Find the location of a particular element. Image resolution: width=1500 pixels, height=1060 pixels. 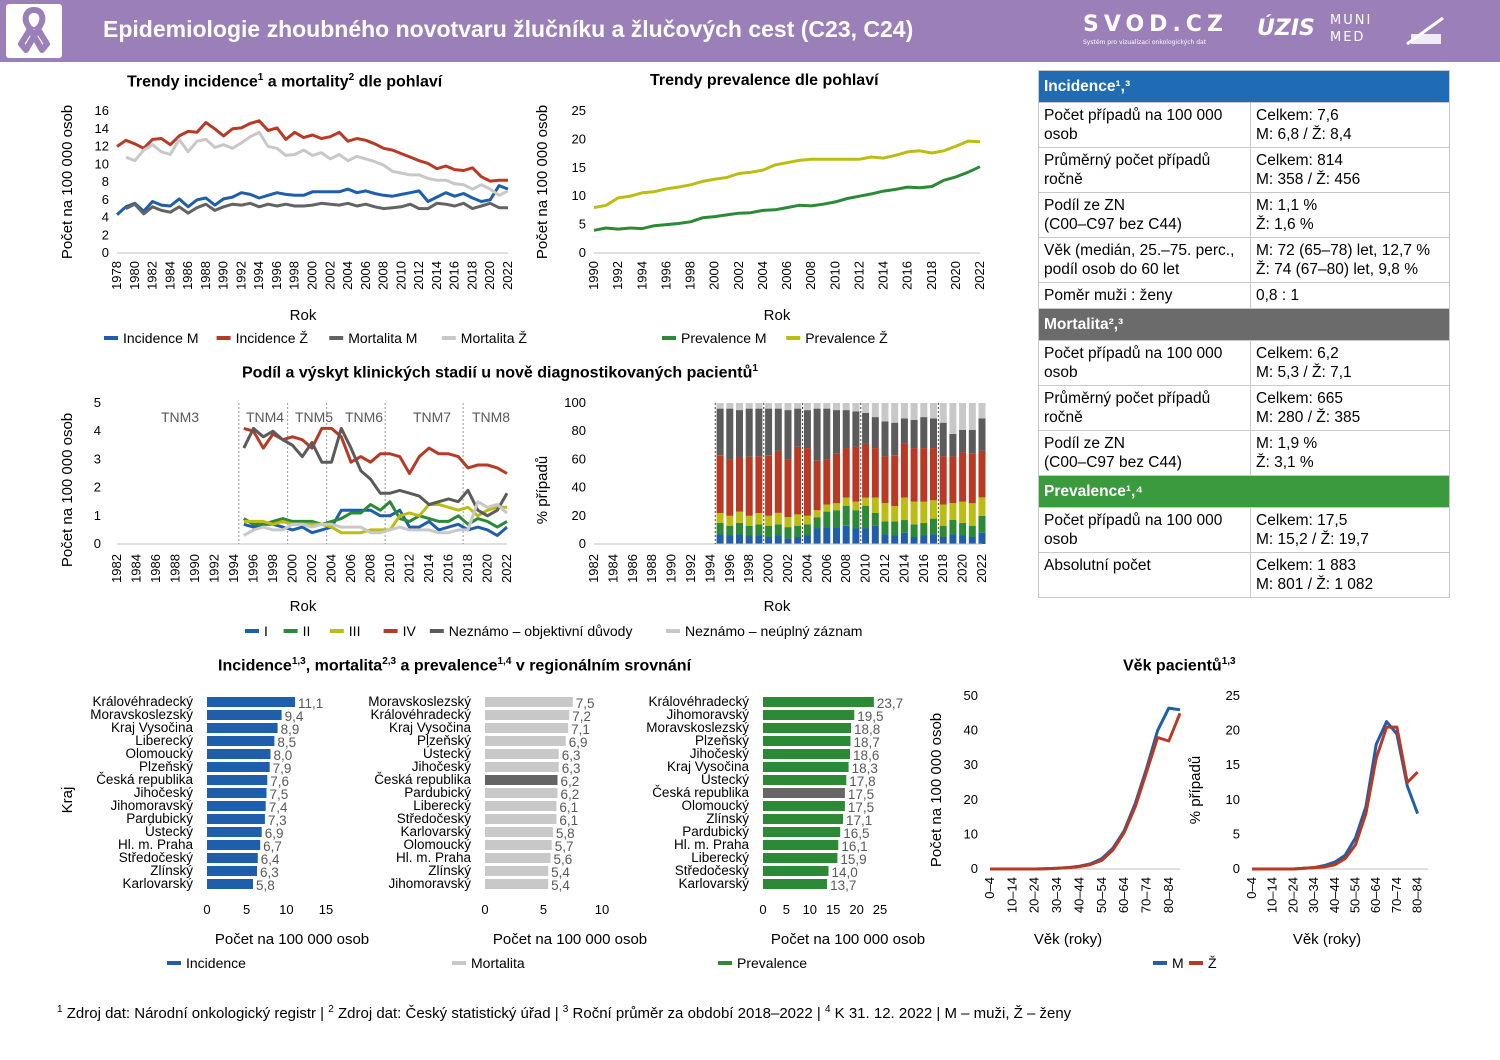

x-axis-label: Počet na 100 000 osob is located at coordinates (292, 939).